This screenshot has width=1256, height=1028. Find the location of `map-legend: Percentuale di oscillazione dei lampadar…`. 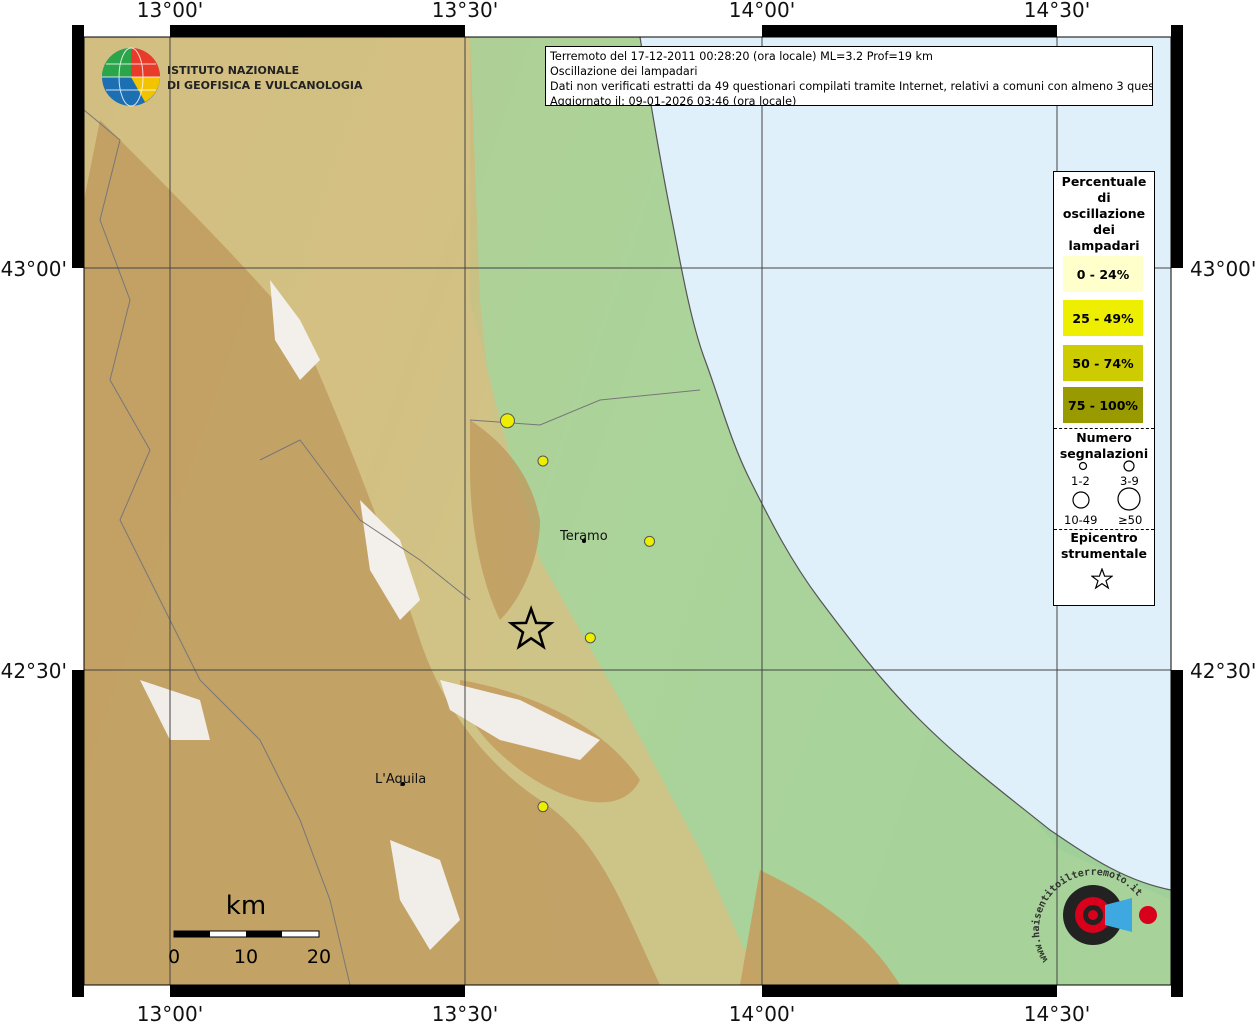

map-legend: Percentuale di oscillazione dei lampadar… is located at coordinates (1104, 388).